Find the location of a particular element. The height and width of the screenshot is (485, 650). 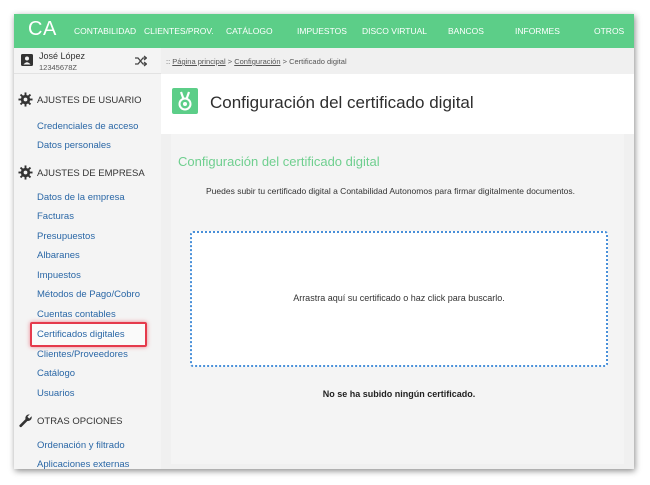

nav-contabilidad: CONTABILIDAD is located at coordinates (105, 31).